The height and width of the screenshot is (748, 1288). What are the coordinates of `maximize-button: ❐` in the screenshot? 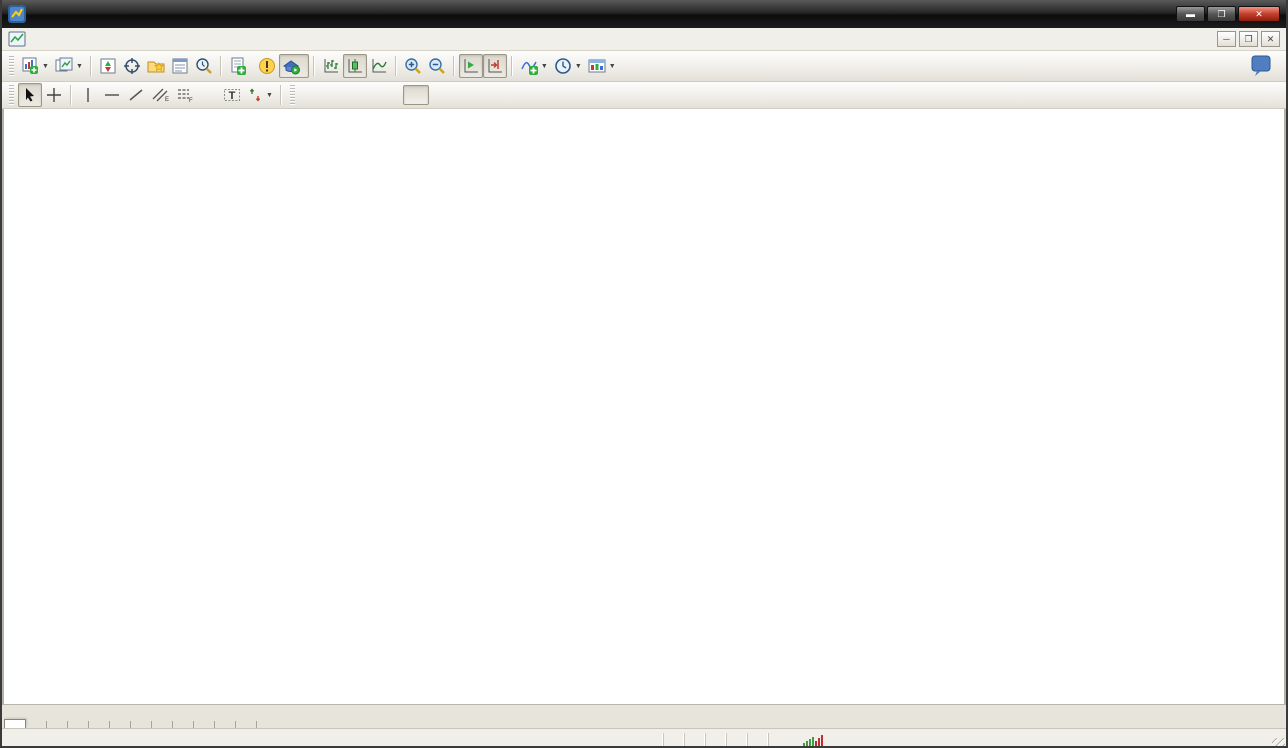 It's located at (1221, 14).